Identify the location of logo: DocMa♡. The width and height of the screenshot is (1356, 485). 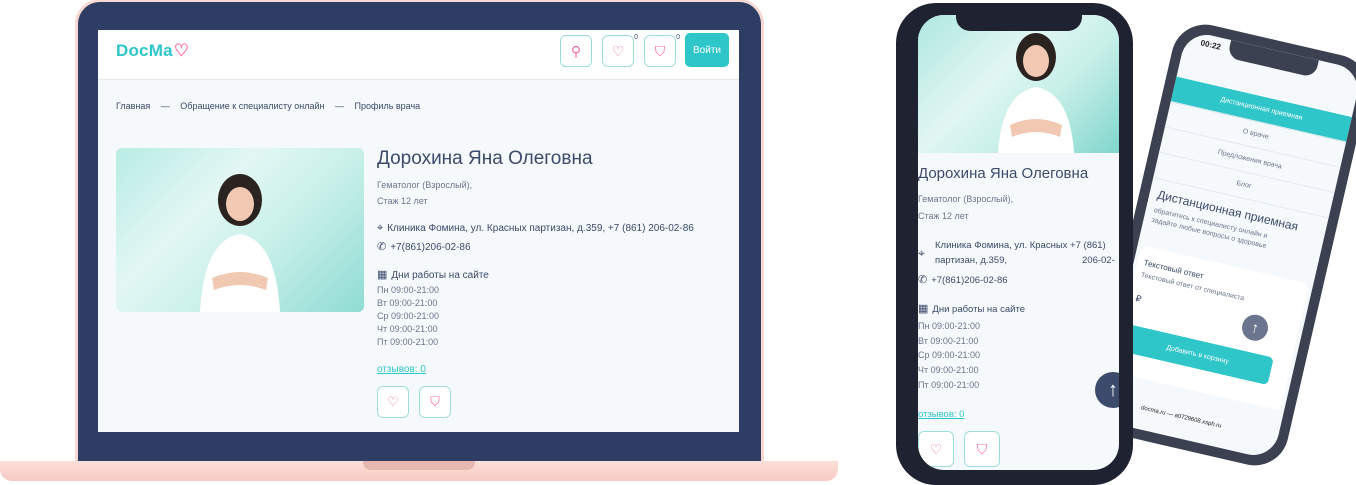
(152, 51).